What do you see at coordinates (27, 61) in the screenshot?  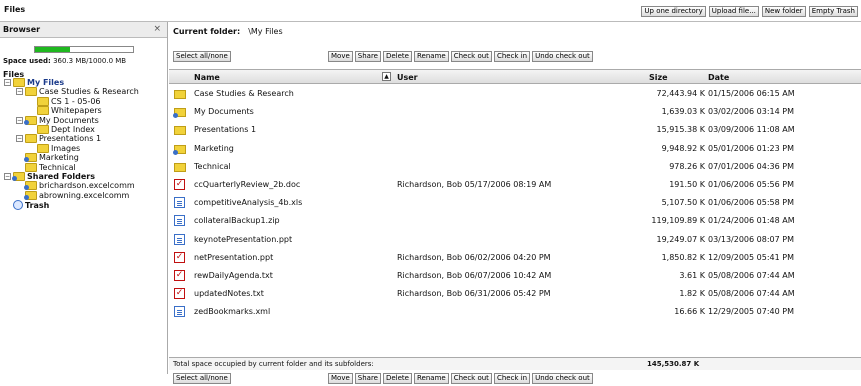 I see `quota-label: Space used:` at bounding box center [27, 61].